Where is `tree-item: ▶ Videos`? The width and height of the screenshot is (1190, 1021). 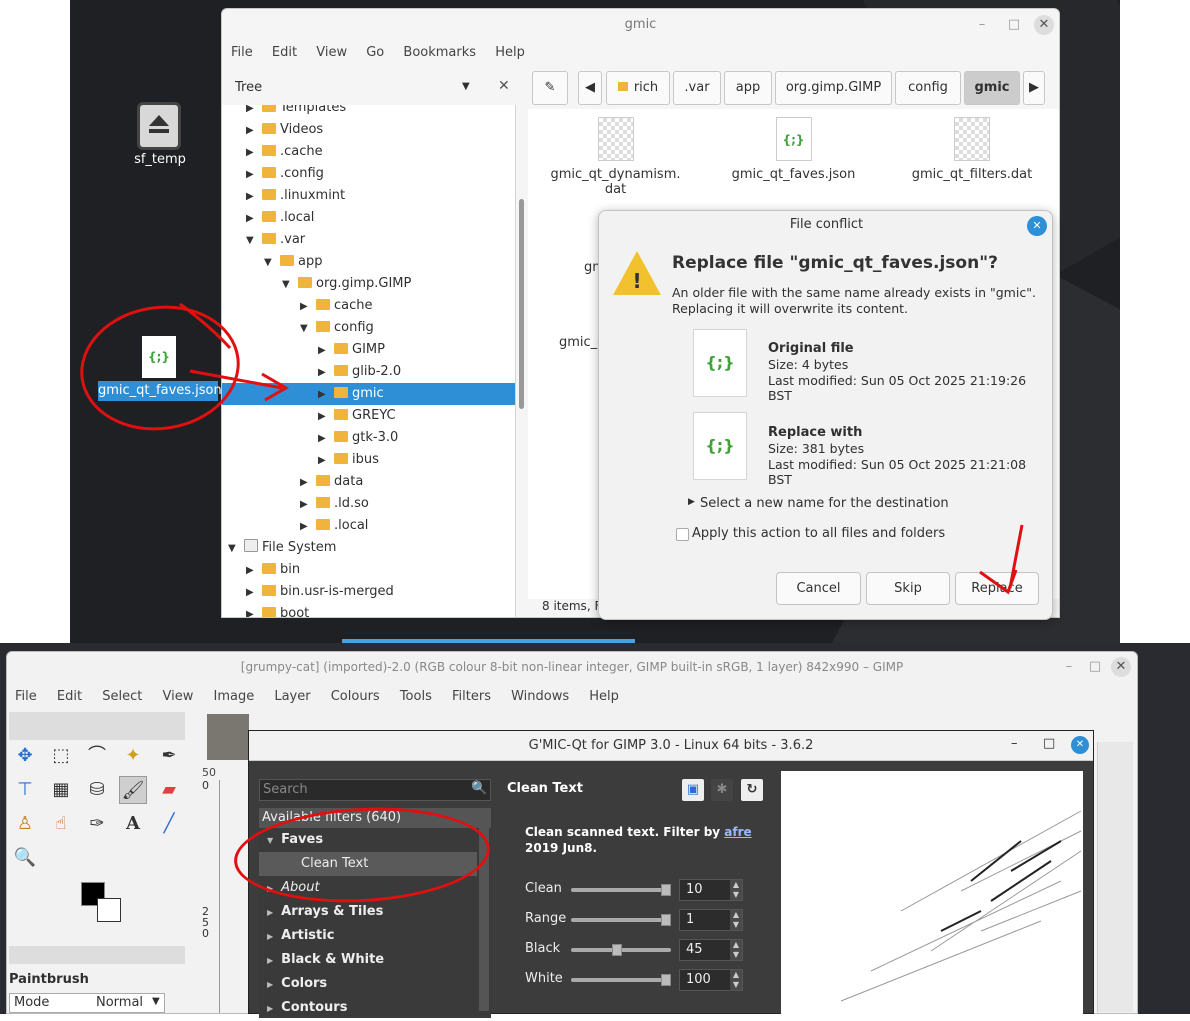
tree-item: ▶ Videos is located at coordinates (368, 130).